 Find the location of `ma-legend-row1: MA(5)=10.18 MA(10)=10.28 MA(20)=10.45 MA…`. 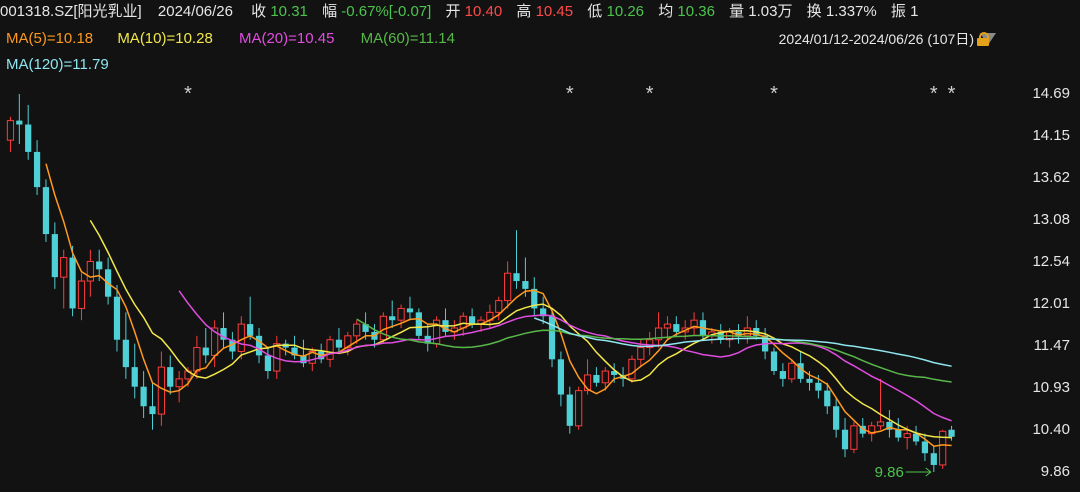

ma-legend-row1: MA(5)=10.18 MA(10)=10.28 MA(20)=10.45 MA… is located at coordinates (230, 39).